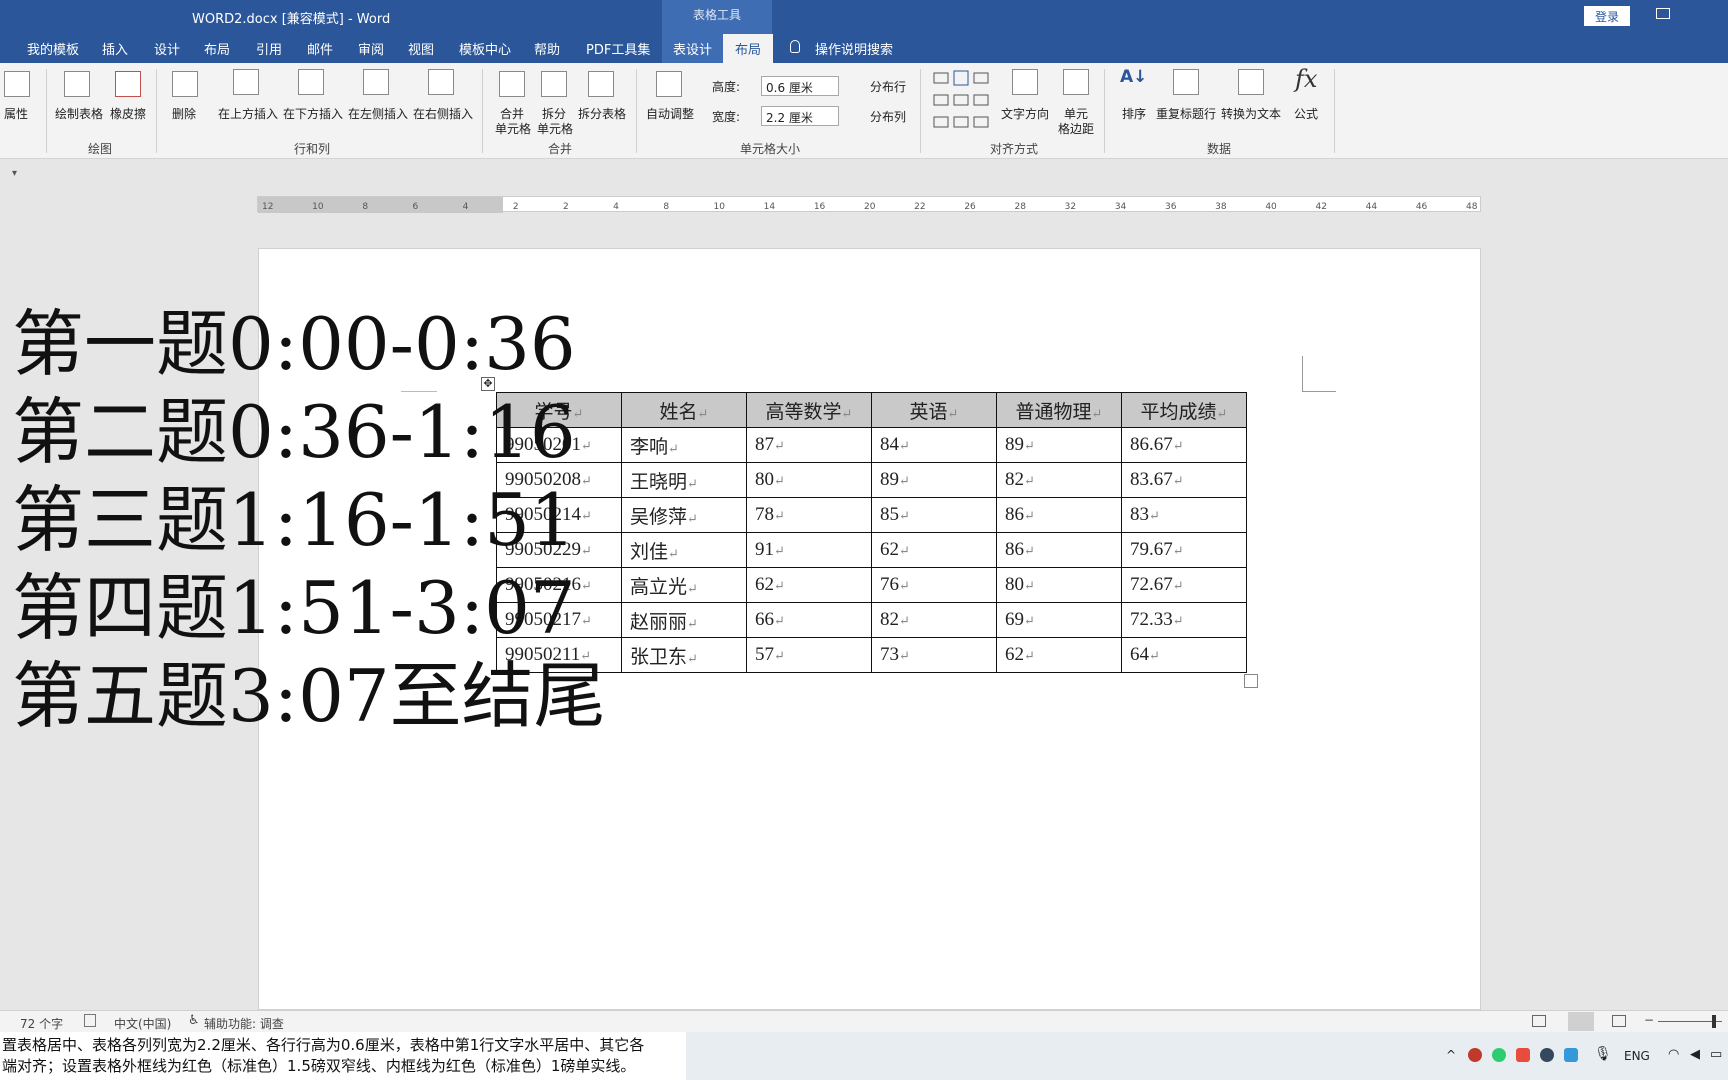 The width and height of the screenshot is (1728, 1080). I want to click on distribute-cols-button: 分布列, so click(888, 116).